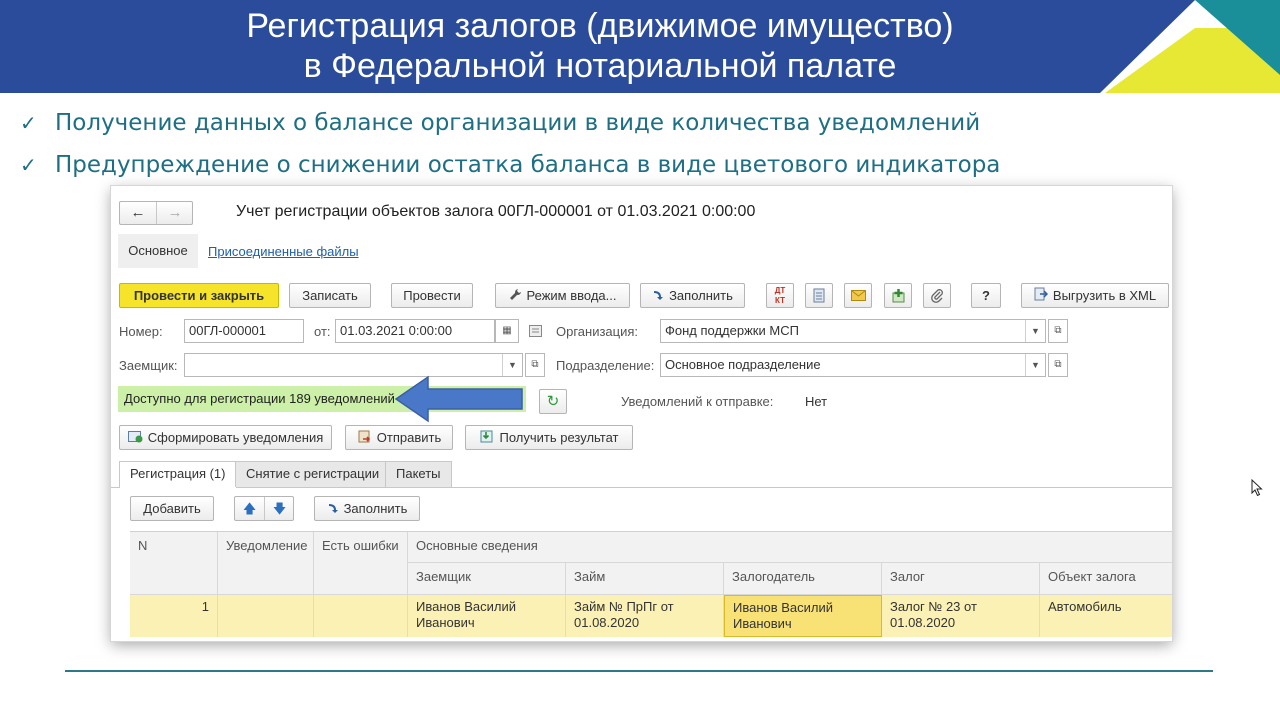 The height and width of the screenshot is (720, 1280). What do you see at coordinates (138, 213) in the screenshot?
I see `back-arrow-icon: ←` at bounding box center [138, 213].